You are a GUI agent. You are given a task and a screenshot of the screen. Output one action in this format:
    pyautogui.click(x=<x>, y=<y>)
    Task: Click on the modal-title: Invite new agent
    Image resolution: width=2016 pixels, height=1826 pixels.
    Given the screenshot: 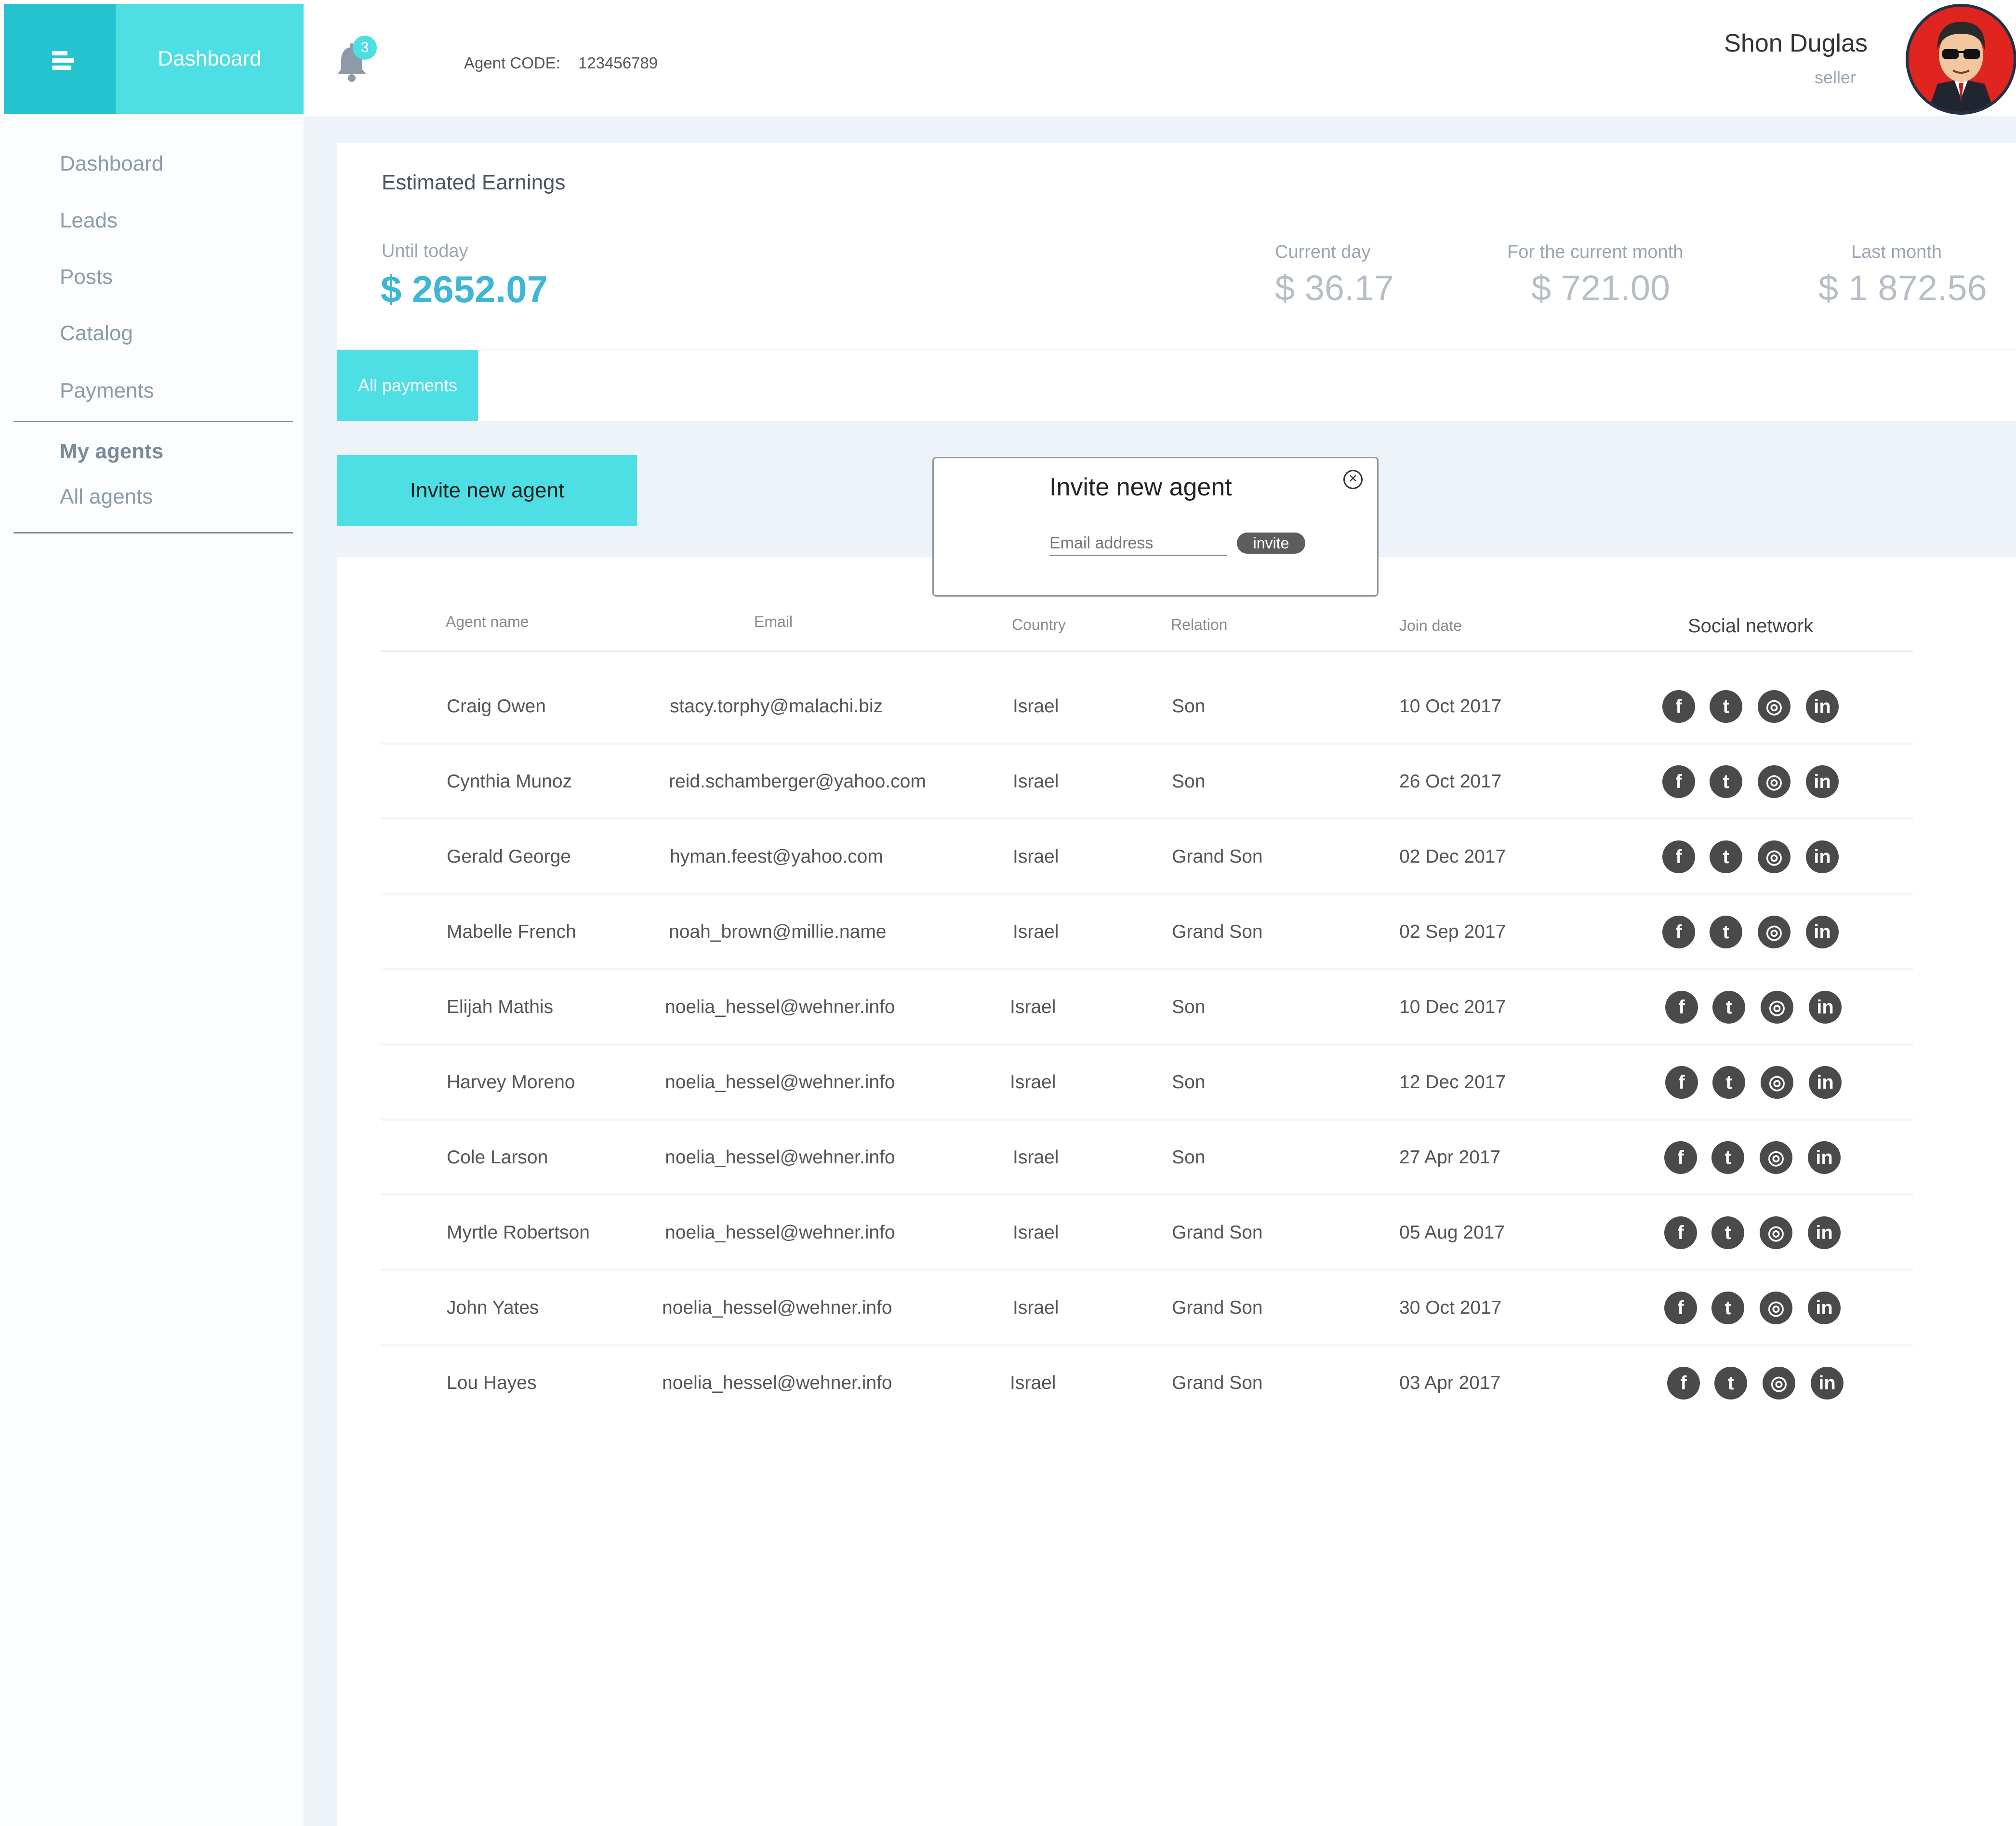 What is the action you would take?
    pyautogui.click(x=1140, y=487)
    